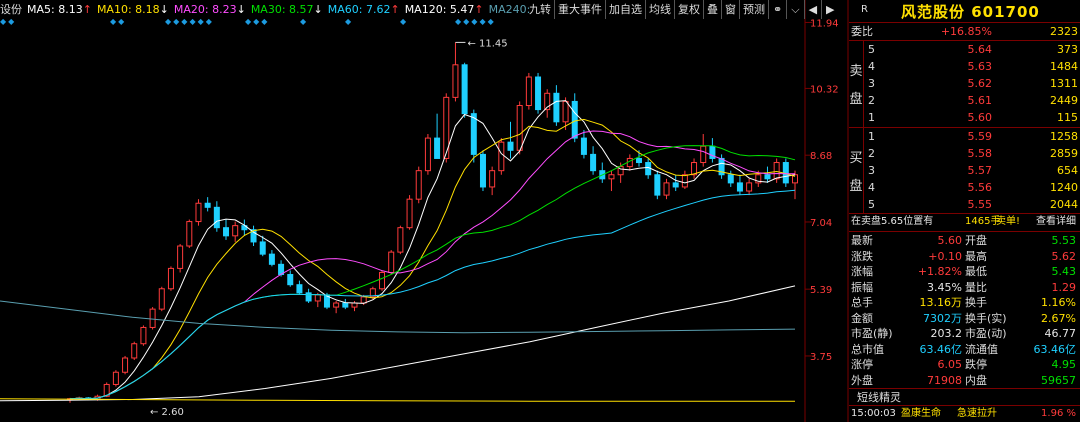 The width and height of the screenshot is (1080, 422). What do you see at coordinates (871, 117) in the screenshot?
I see `level-number: 1` at bounding box center [871, 117].